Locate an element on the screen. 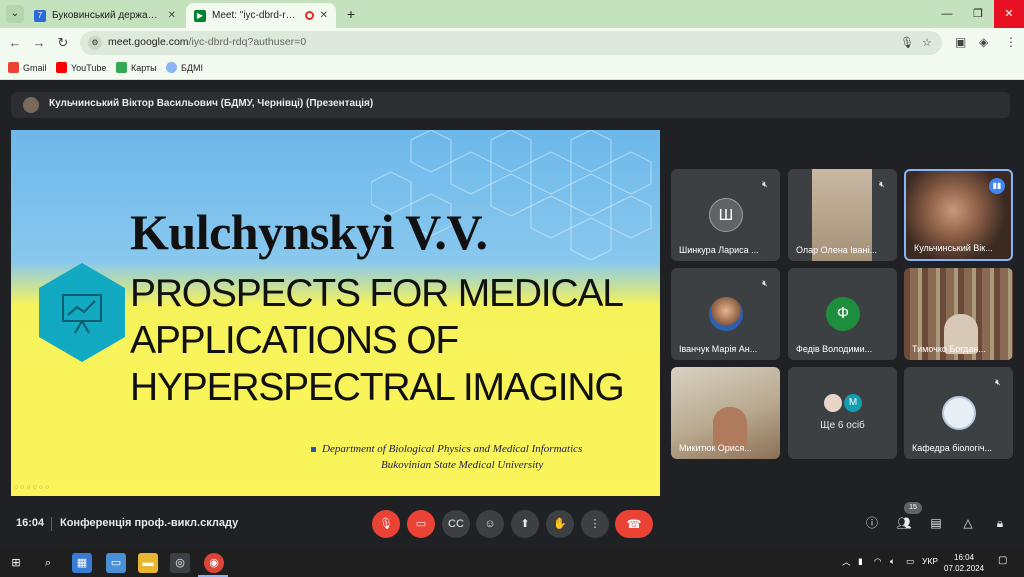 This screenshot has width=1024, height=577. speaking-indicator-icon: ▮▮ is located at coordinates (997, 186).